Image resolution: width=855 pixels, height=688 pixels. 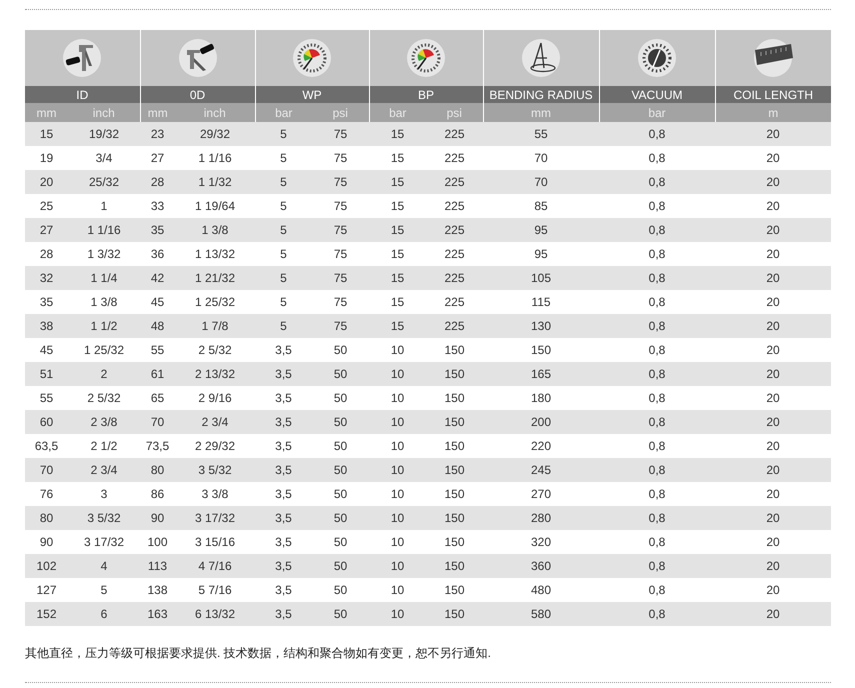 What do you see at coordinates (157, 206) in the screenshot?
I see `table-cell: 33` at bounding box center [157, 206].